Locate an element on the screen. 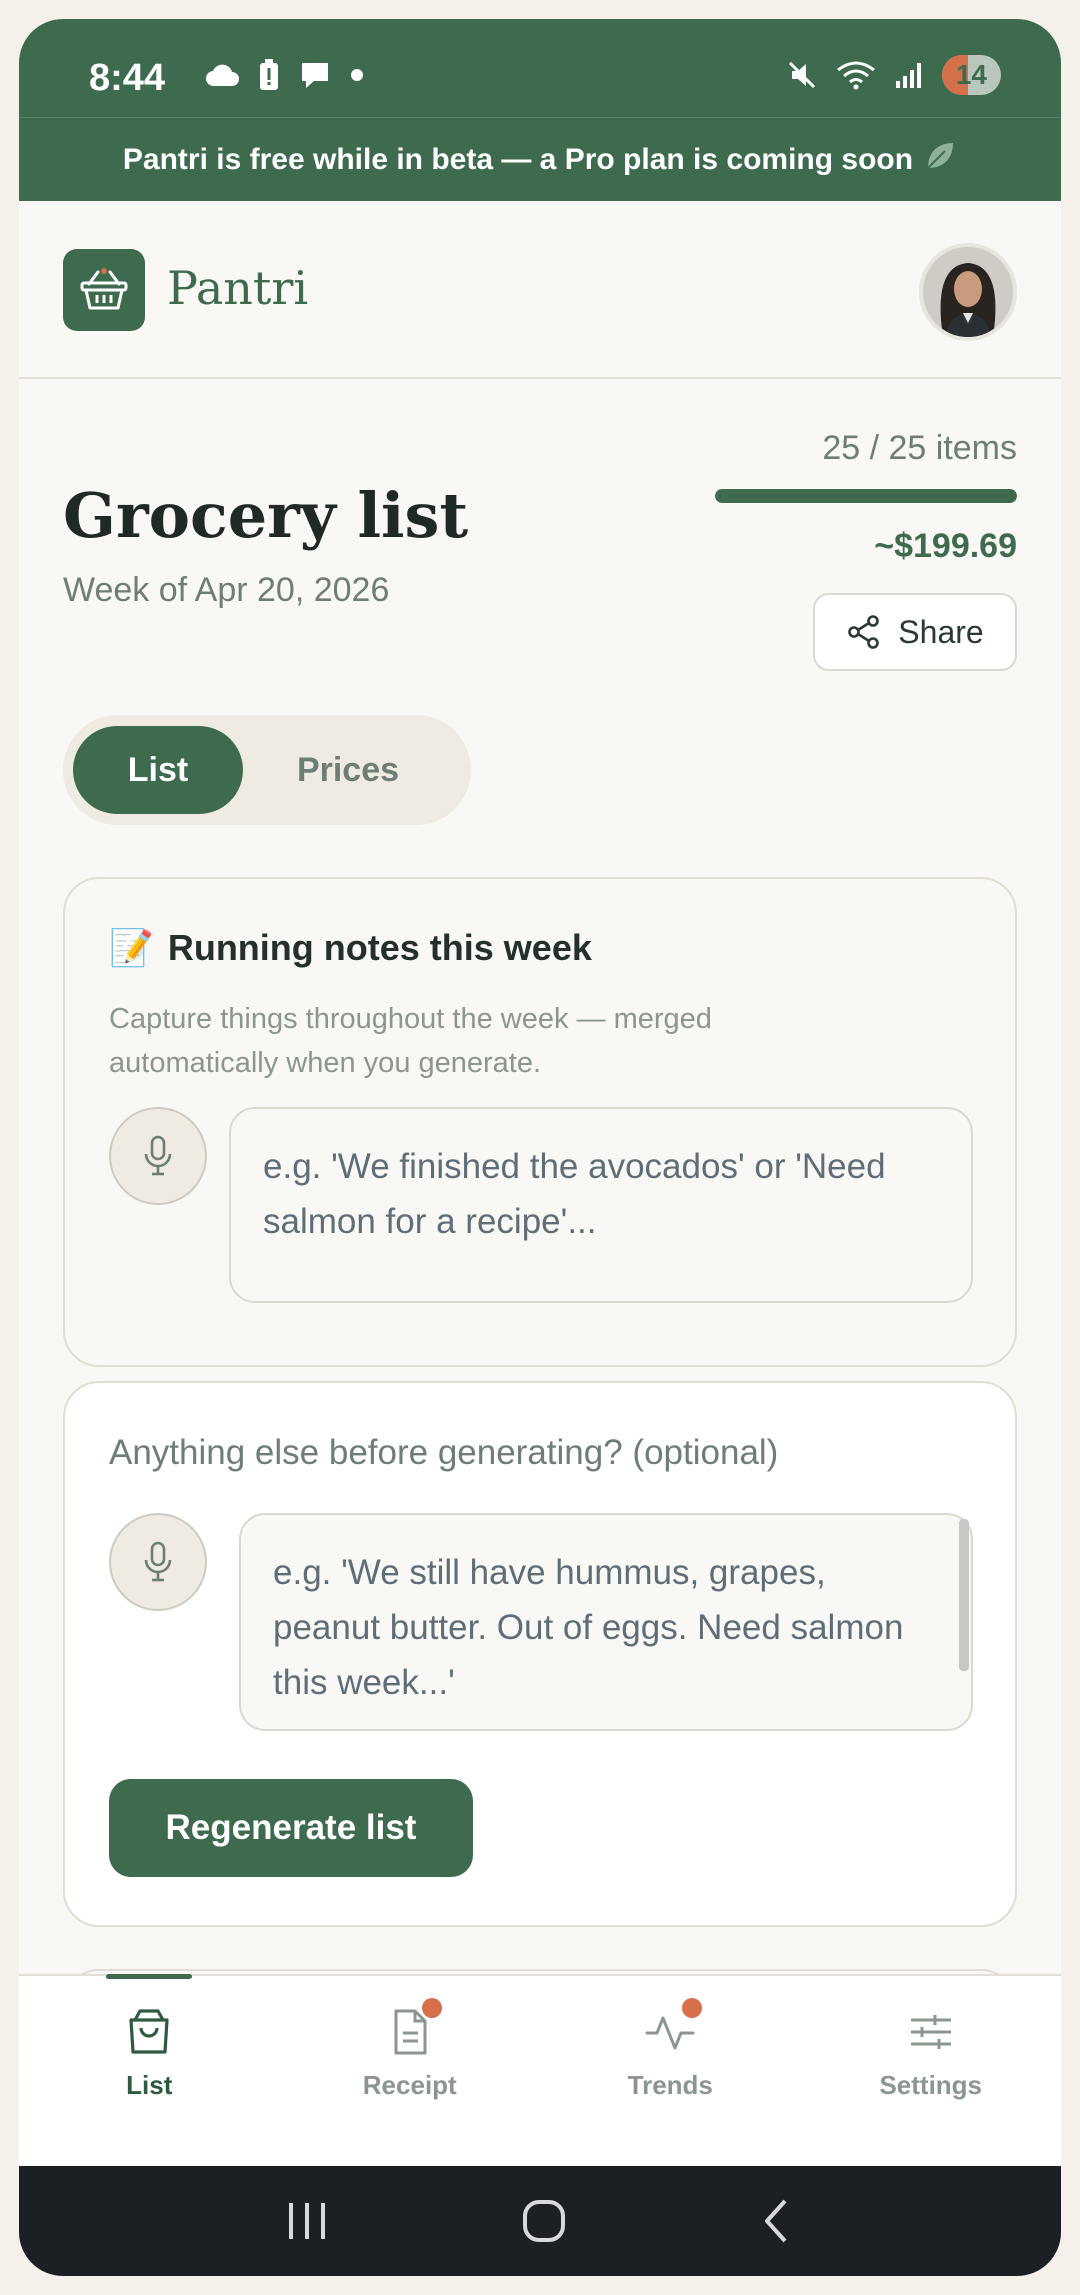 The height and width of the screenshot is (2295, 1080). nav-label-list: List is located at coordinates (149, 2085).